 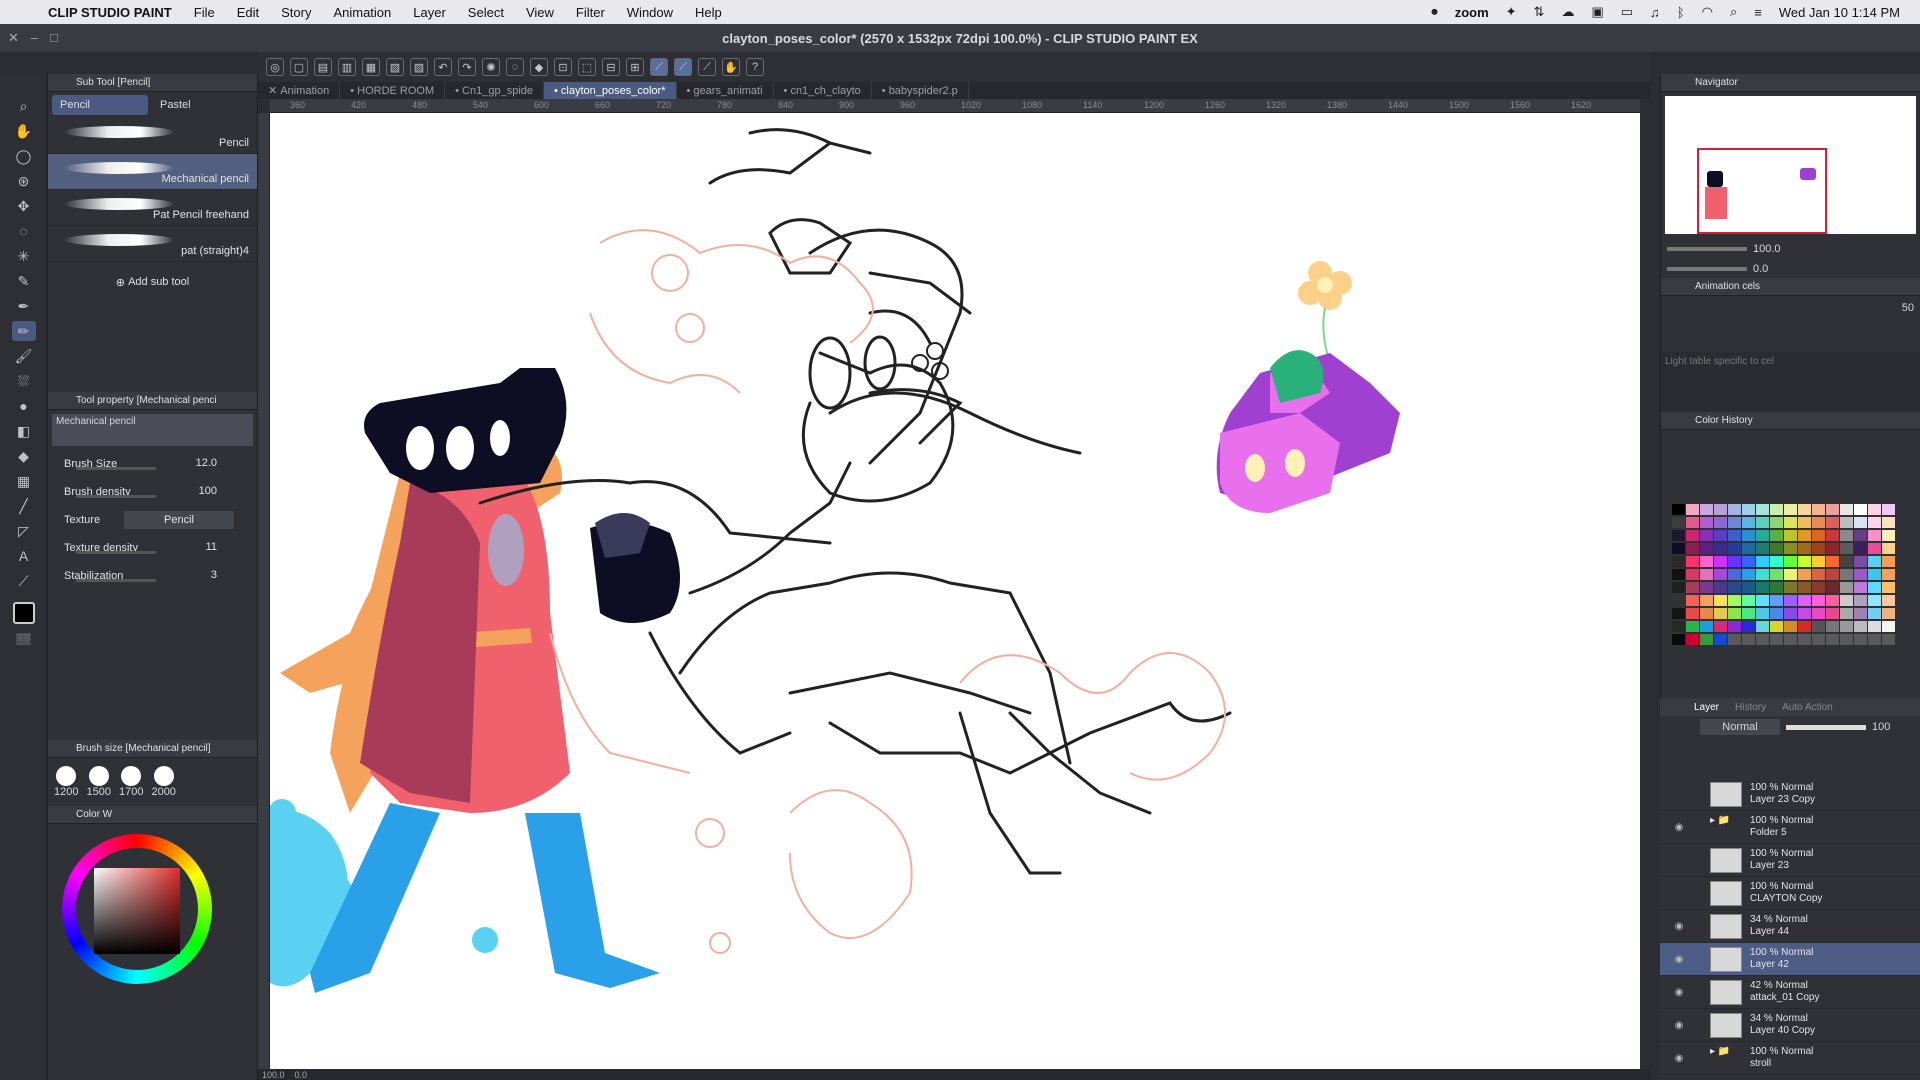 What do you see at coordinates (1767, 249) in the screenshot?
I see `zoom-value: 100.0` at bounding box center [1767, 249].